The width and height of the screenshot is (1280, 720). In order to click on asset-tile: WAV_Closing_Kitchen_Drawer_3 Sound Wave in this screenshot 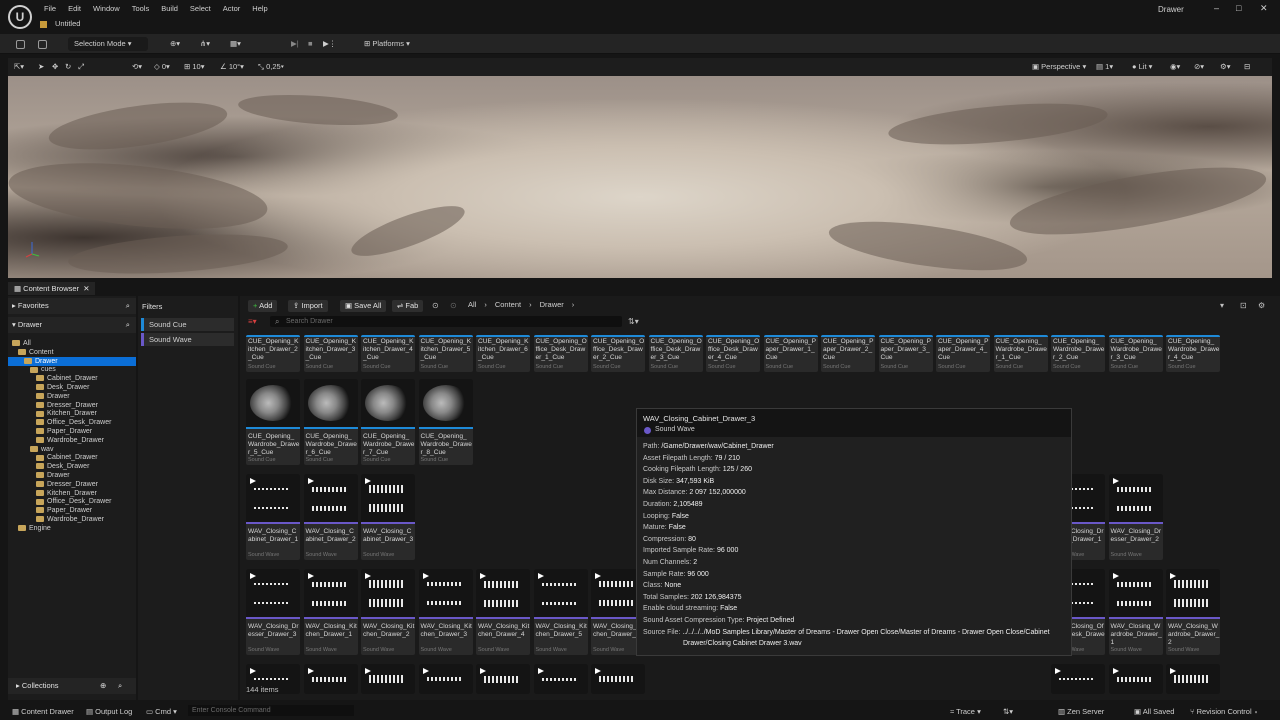, I will do `click(445, 612)`.